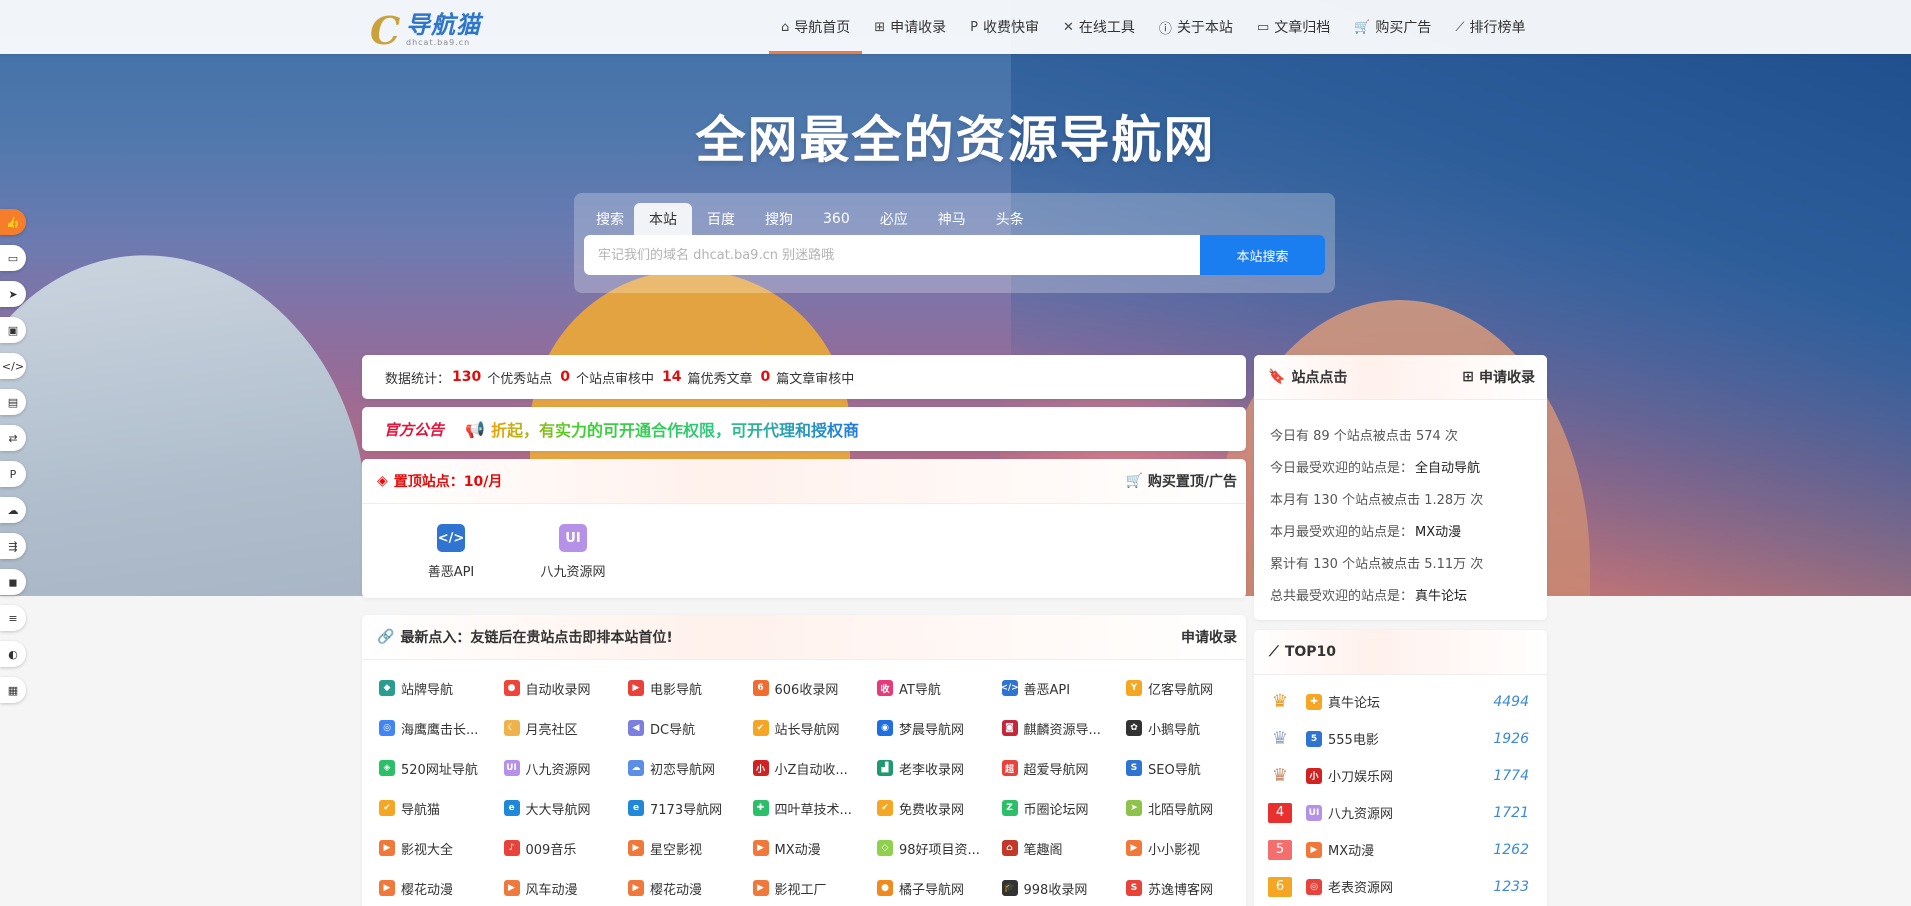 The height and width of the screenshot is (906, 1911). I want to click on top10-click-count: 1262, so click(1511, 849).